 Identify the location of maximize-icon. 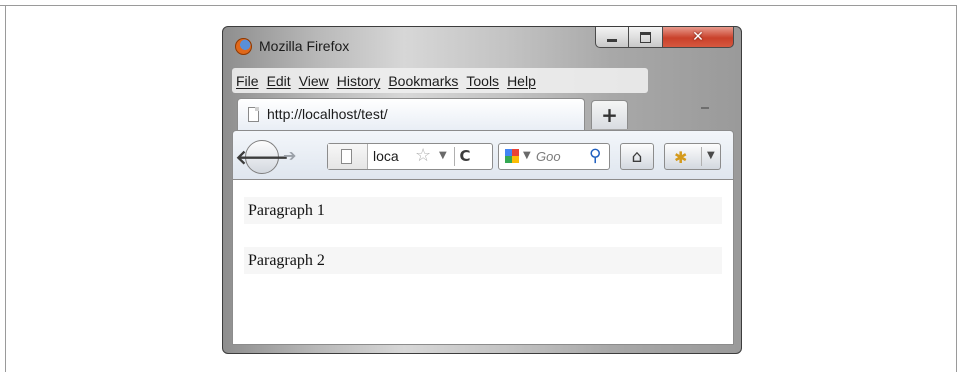
(645, 37).